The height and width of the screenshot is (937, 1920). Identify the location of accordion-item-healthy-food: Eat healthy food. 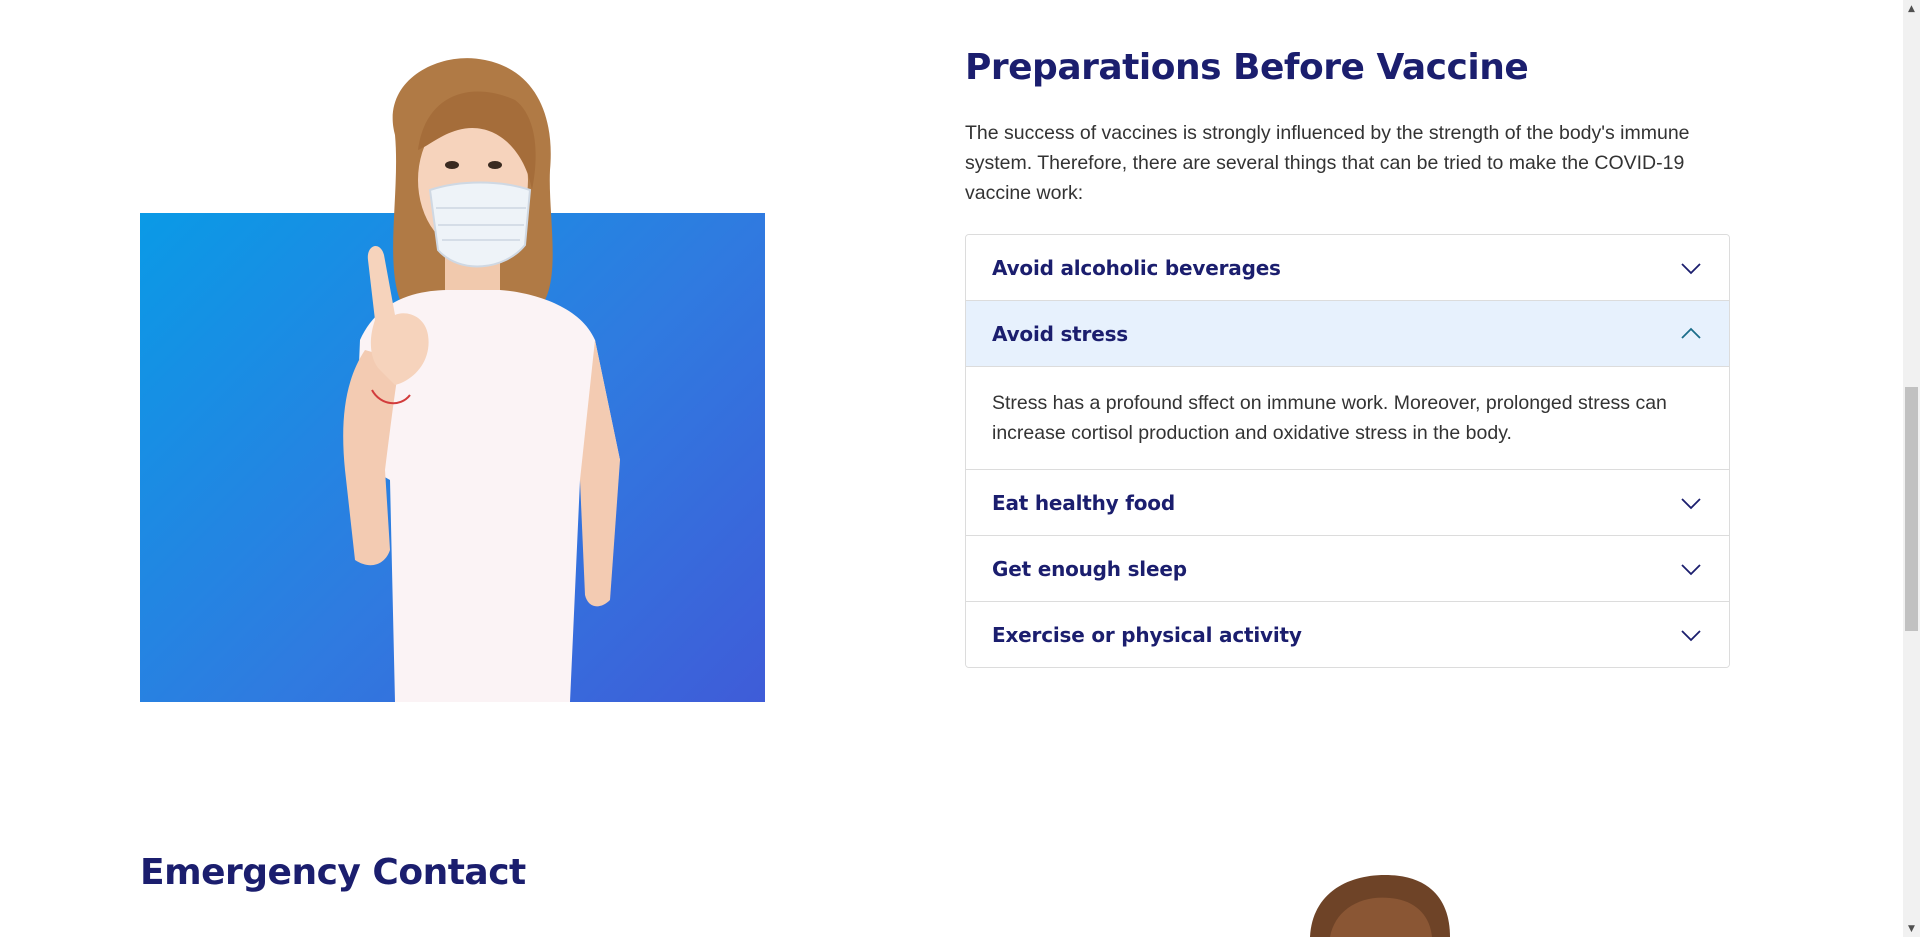
(1347, 502).